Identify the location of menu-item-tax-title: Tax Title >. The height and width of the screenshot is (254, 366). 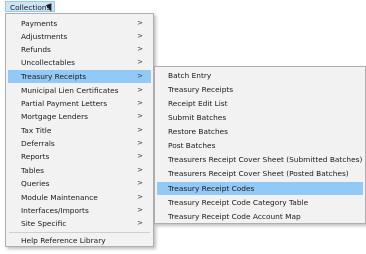
(79, 130).